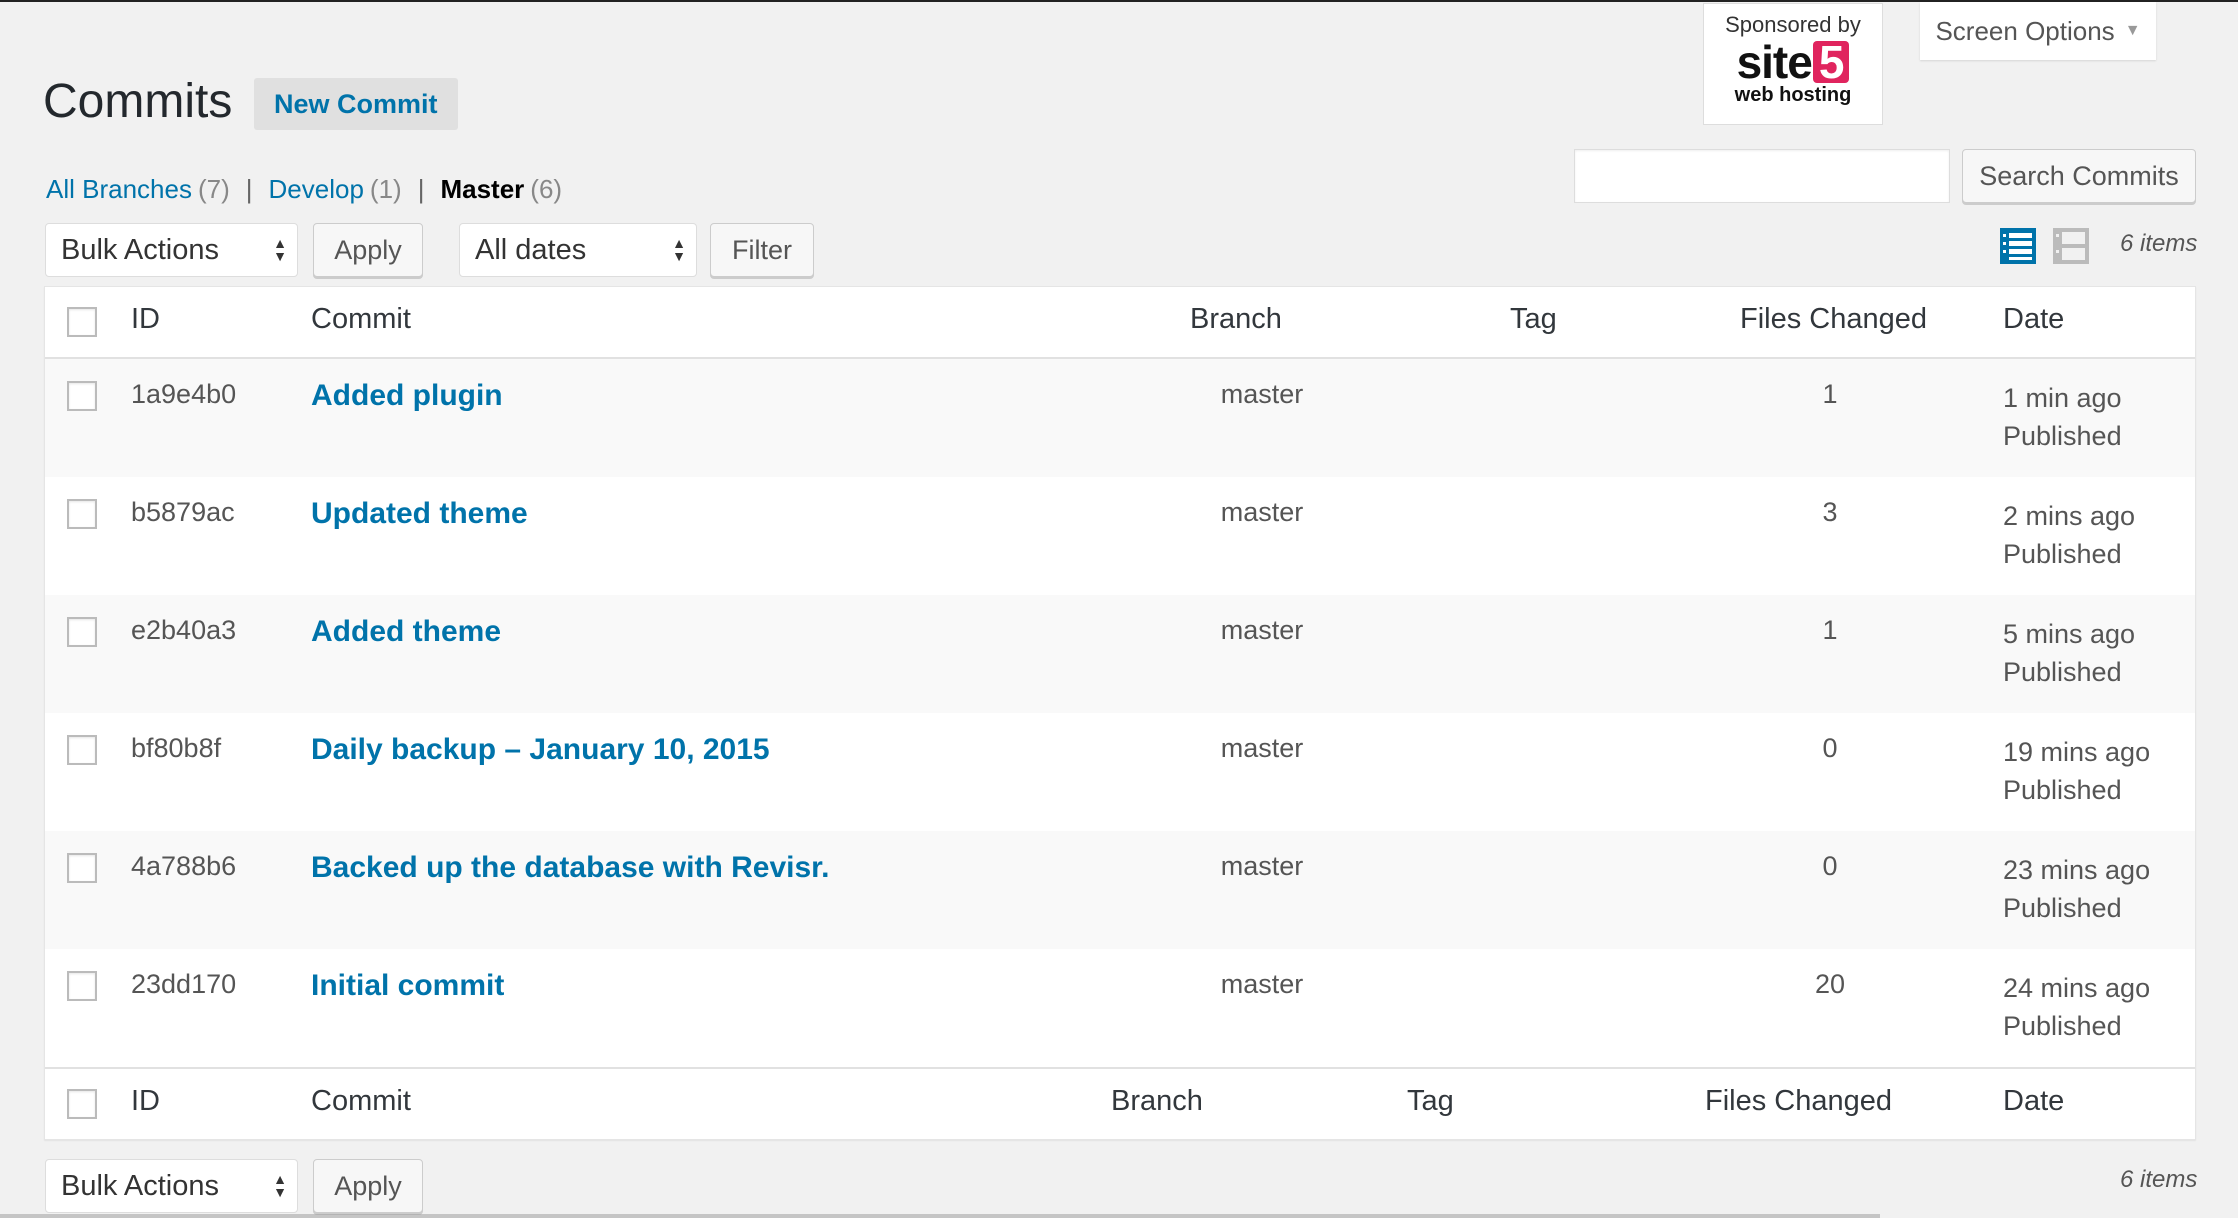  I want to click on new-commit-button: New Commit, so click(356, 104).